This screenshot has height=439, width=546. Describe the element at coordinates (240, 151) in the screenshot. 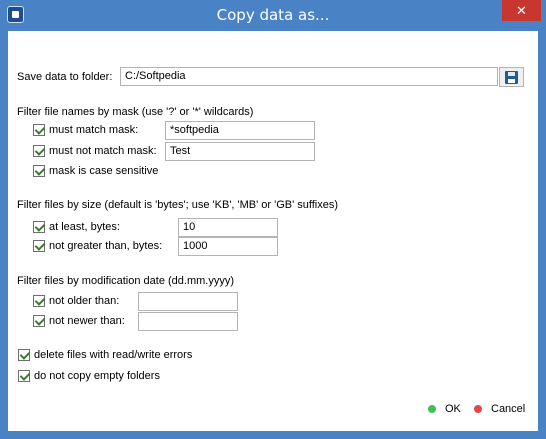

I see `must-not-match-input: Test` at that location.